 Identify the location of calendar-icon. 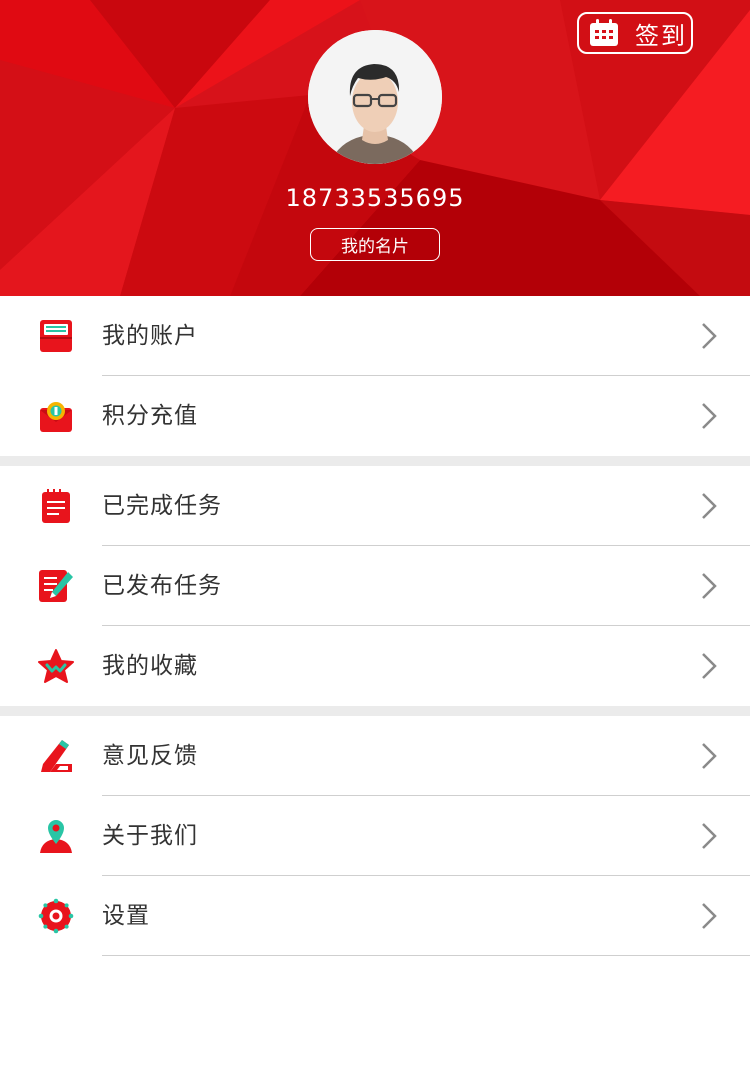
(604, 32).